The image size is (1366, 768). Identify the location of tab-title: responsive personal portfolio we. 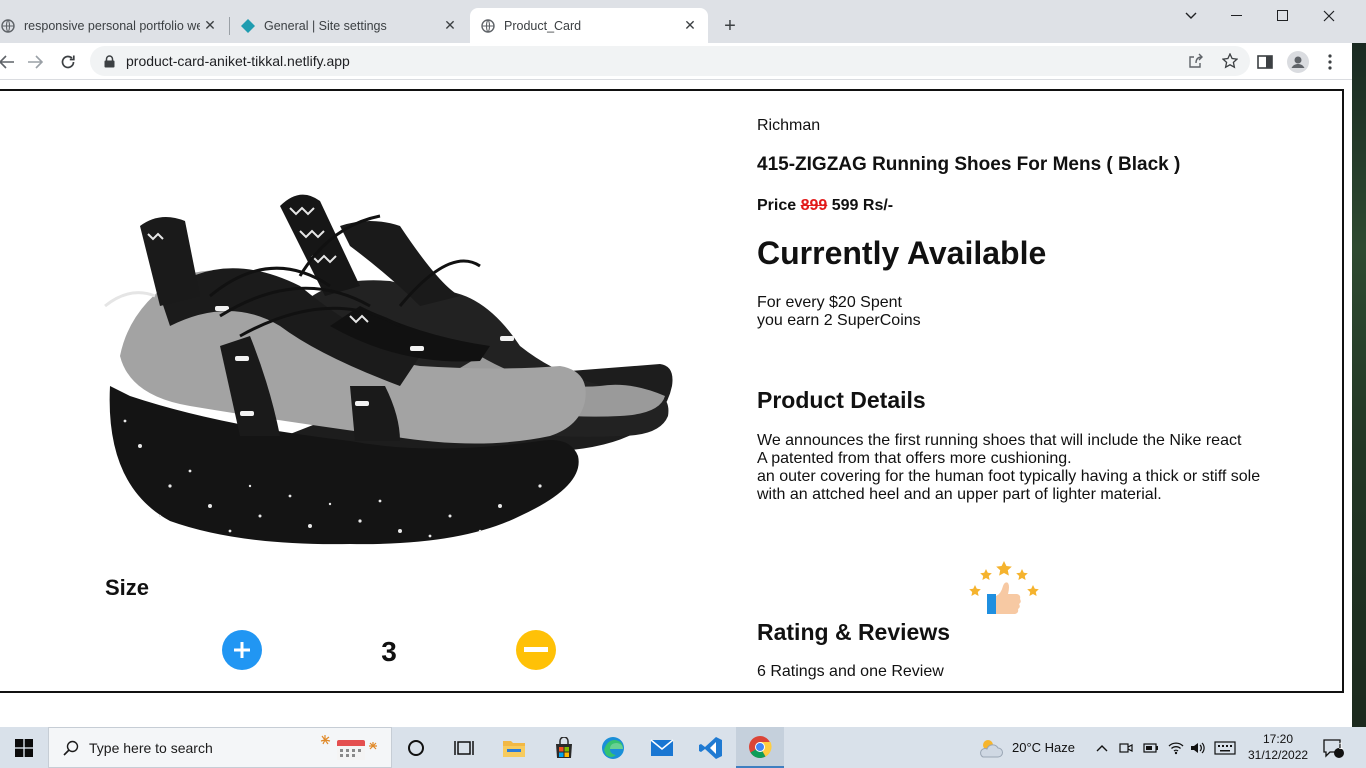
(112, 25).